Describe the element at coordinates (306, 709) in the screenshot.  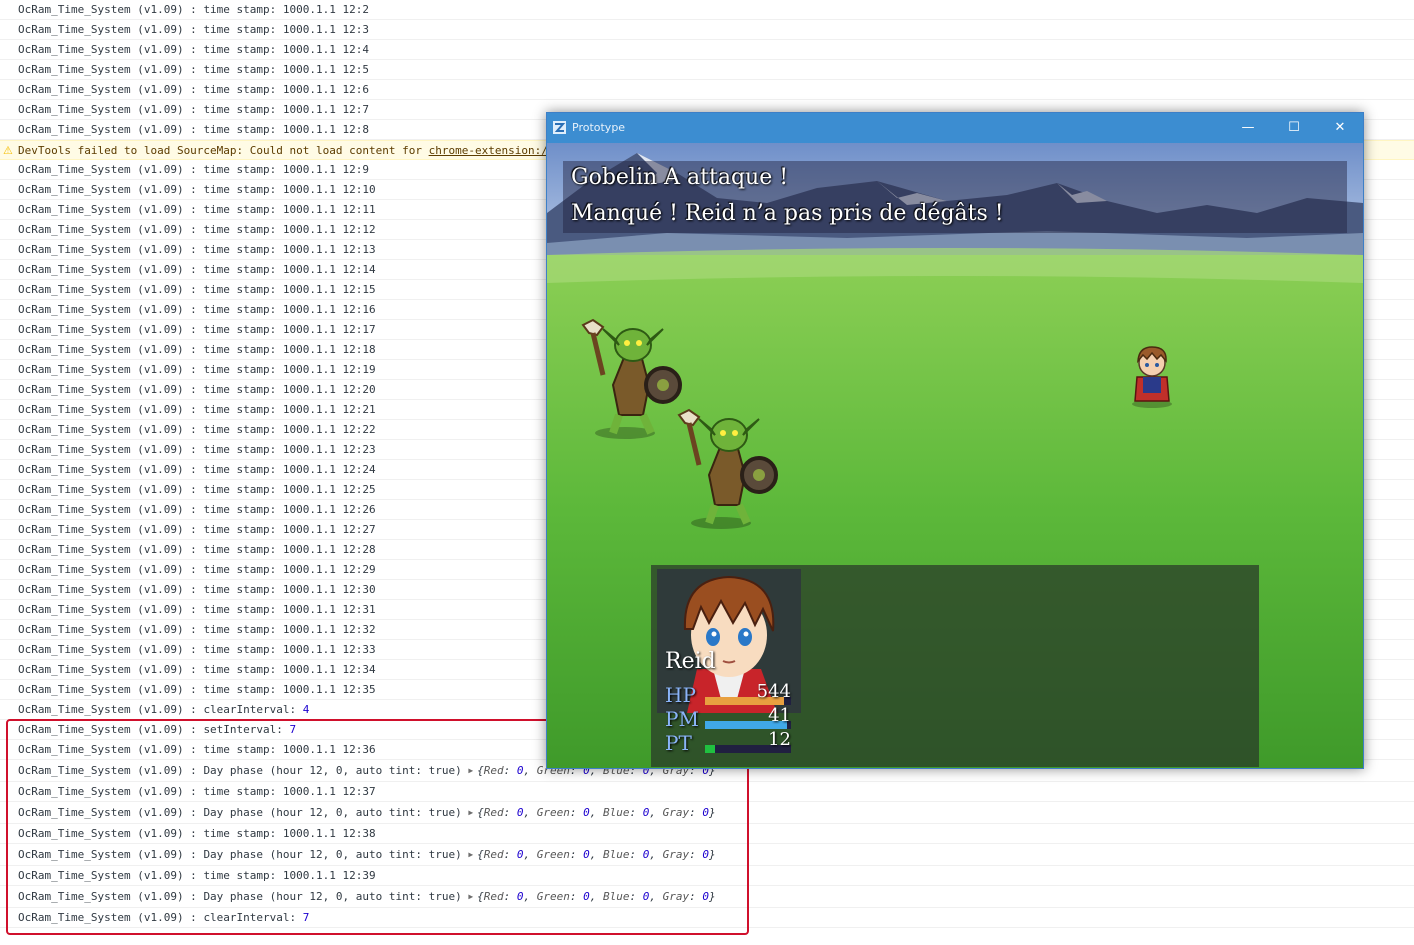
I see `interval-id: 4` at that location.